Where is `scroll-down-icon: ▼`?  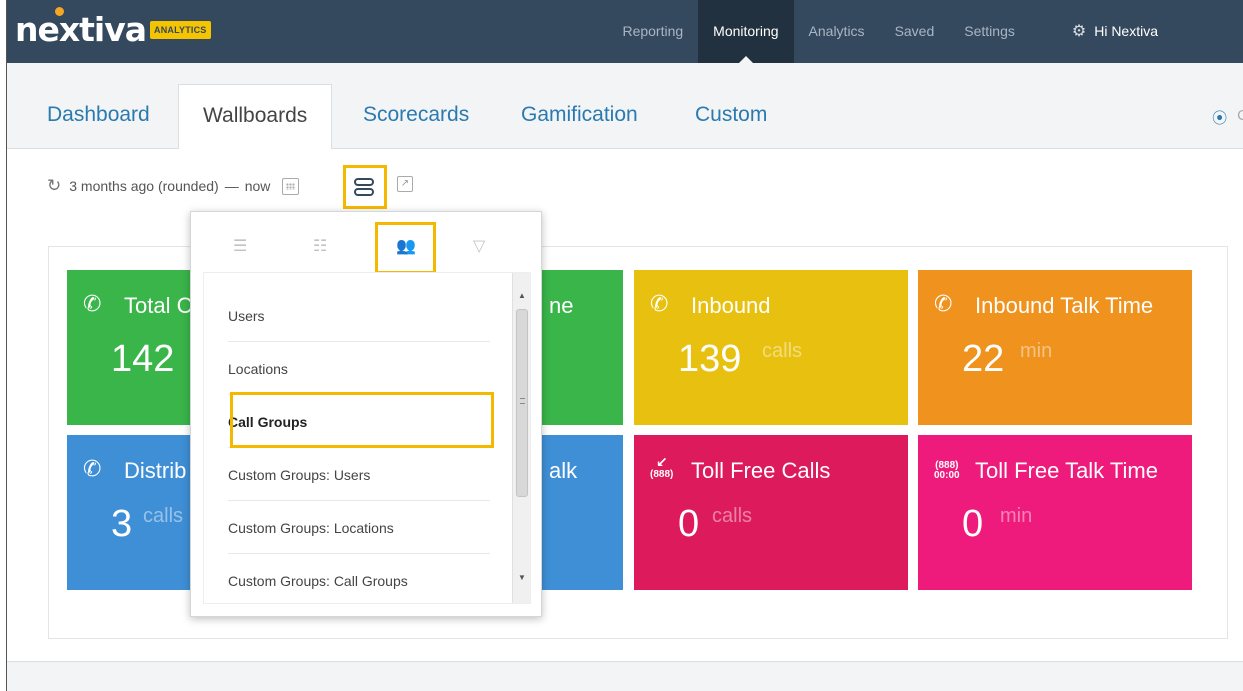 scroll-down-icon: ▼ is located at coordinates (522, 577).